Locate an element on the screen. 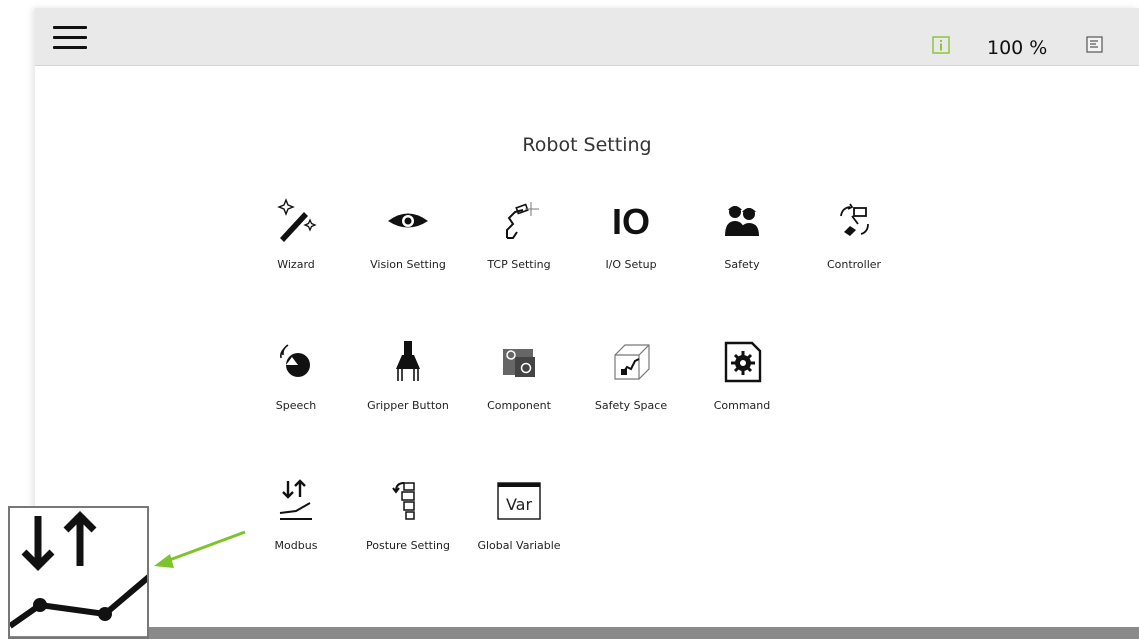  hamburger-menu-icon is located at coordinates (70, 38).